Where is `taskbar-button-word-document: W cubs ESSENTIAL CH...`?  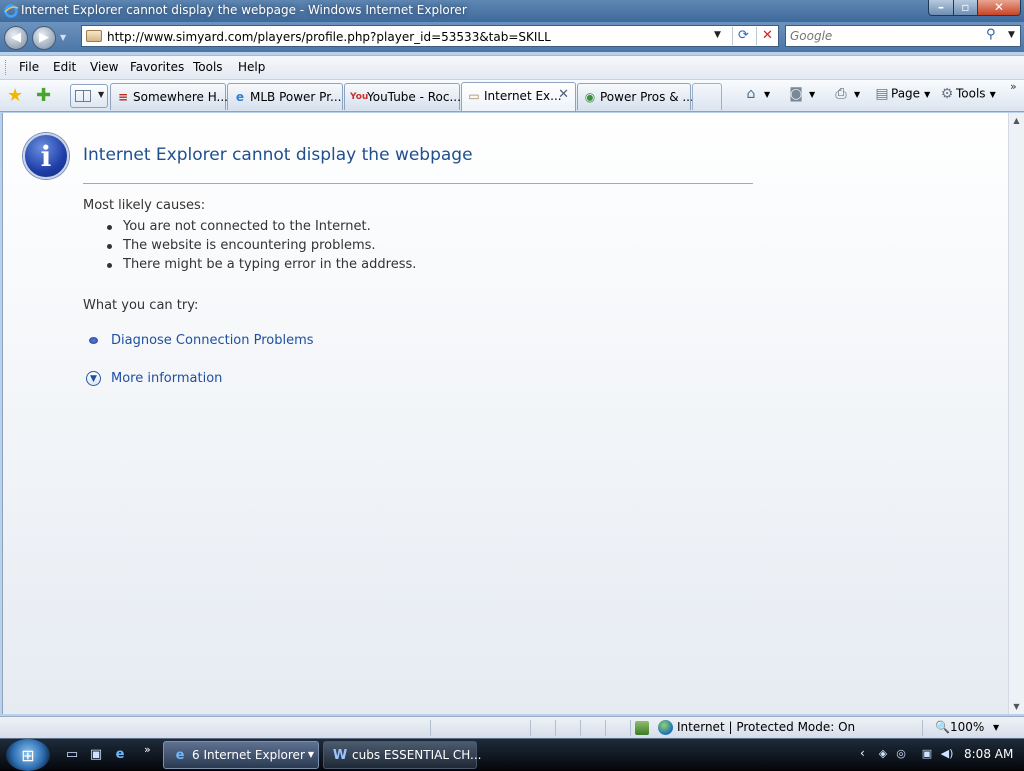
taskbar-button-word-document: W cubs ESSENTIAL CH... is located at coordinates (402, 755).